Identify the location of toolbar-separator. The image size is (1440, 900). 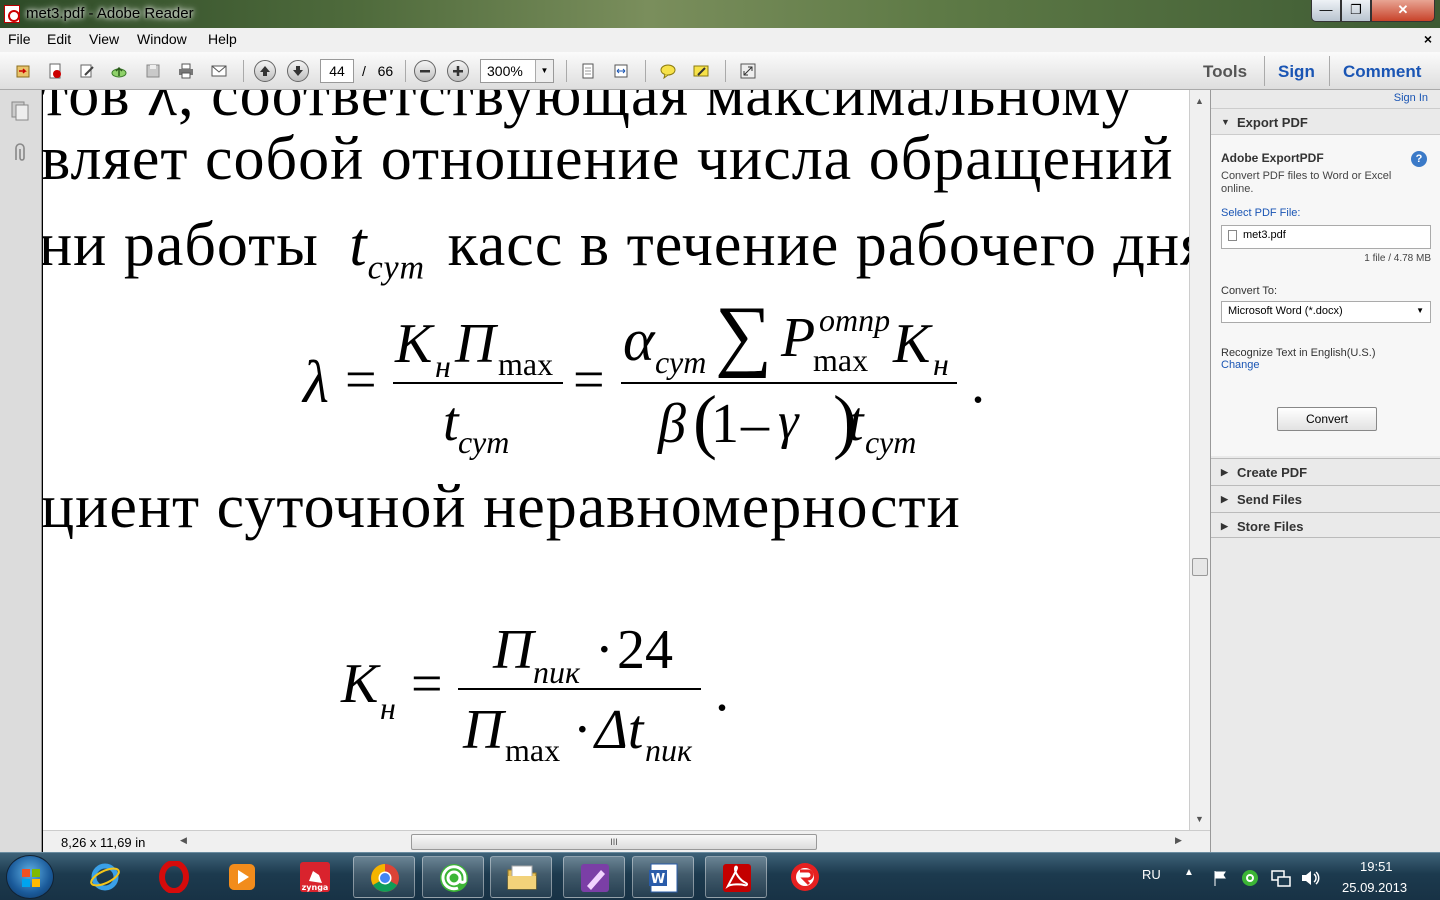
(566, 71).